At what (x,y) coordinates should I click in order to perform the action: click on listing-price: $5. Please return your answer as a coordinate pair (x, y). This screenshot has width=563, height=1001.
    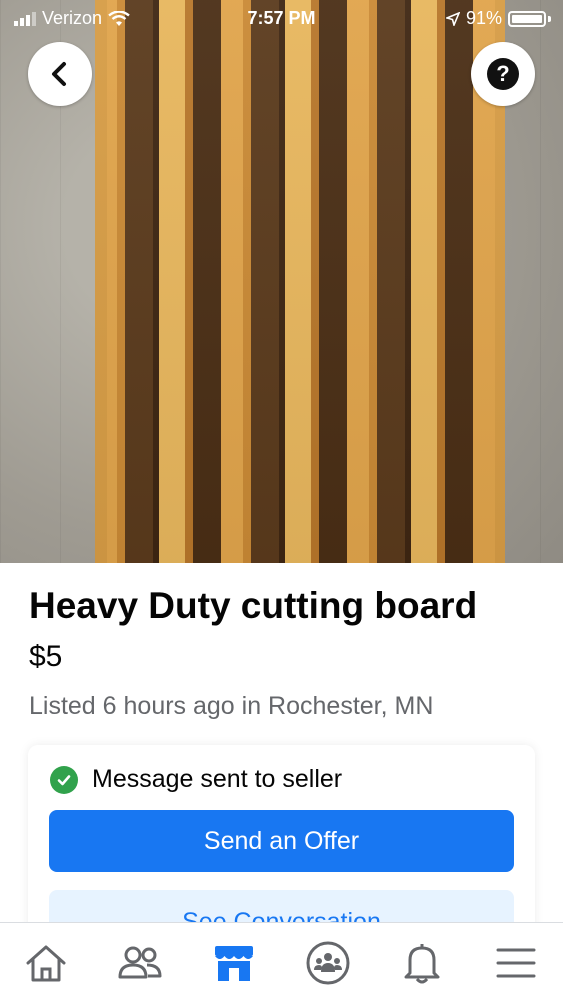
    Looking at the image, I should click on (46, 656).